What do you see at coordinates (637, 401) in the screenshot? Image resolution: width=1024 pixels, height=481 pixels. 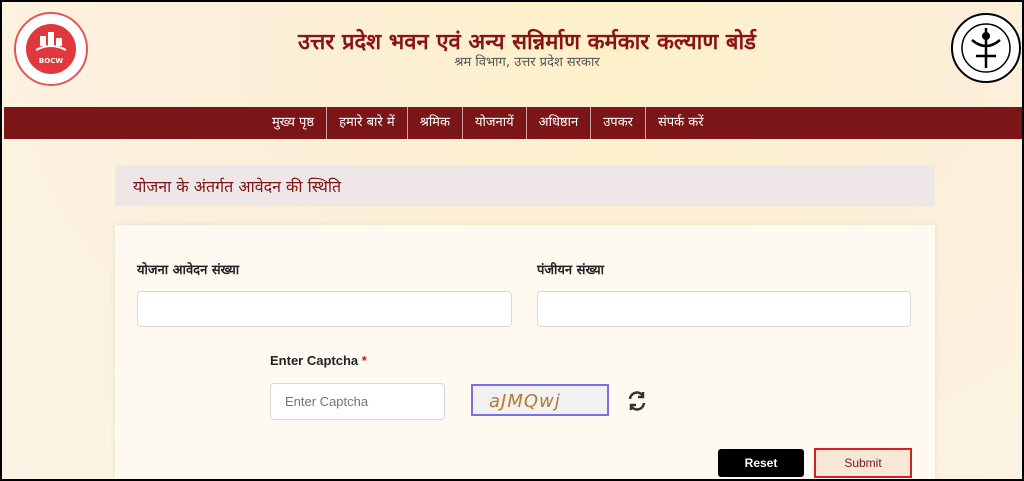 I see `refresh-captcha-icon` at bounding box center [637, 401].